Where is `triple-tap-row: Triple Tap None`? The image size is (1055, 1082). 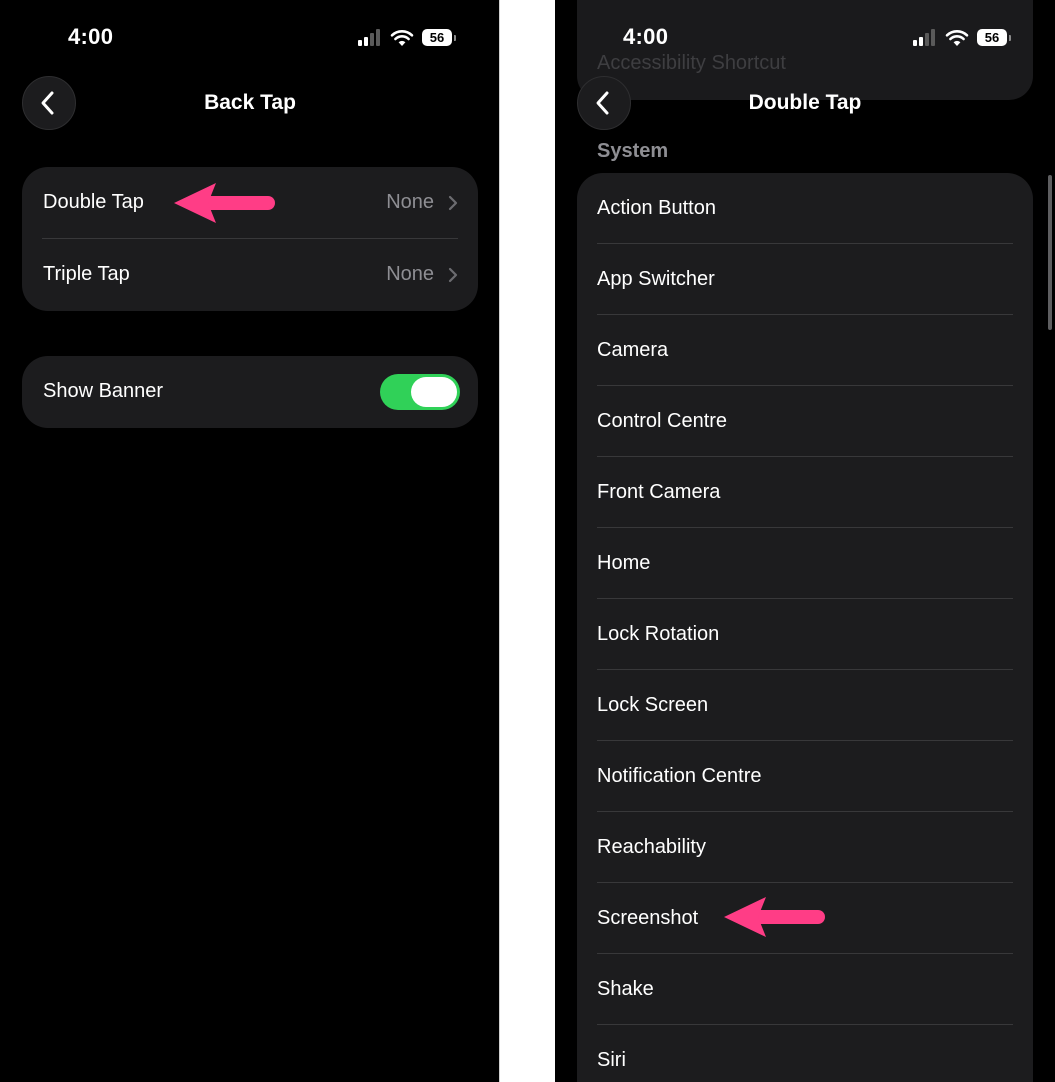 triple-tap-row: Triple Tap None is located at coordinates (250, 275).